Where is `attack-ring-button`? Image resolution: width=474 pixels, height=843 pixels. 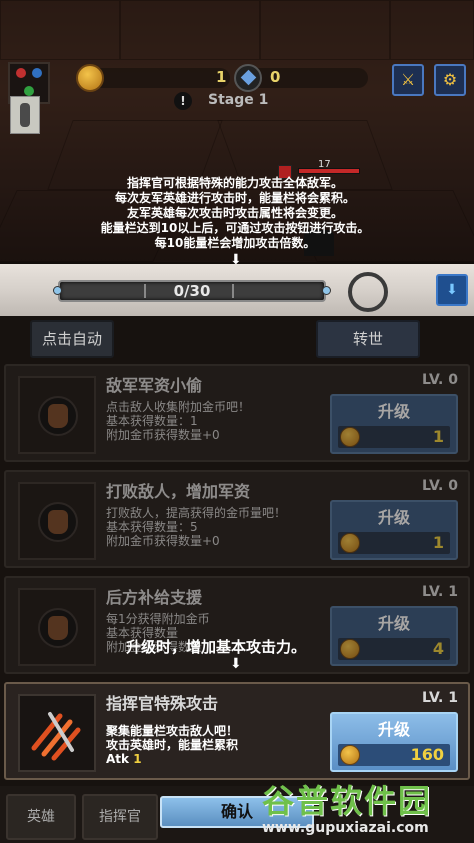 attack-ring-button is located at coordinates (368, 292).